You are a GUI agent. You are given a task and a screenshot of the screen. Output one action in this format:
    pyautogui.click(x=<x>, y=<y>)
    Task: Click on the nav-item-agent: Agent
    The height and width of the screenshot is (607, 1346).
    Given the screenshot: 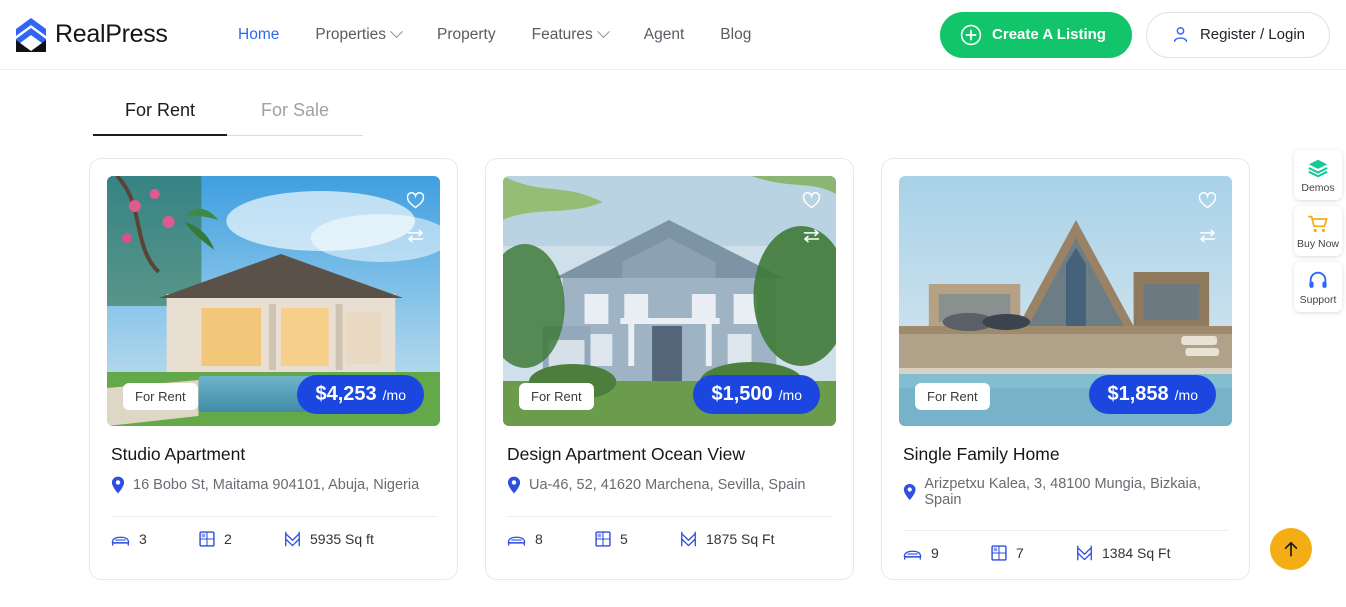 What is the action you would take?
    pyautogui.click(x=664, y=35)
    